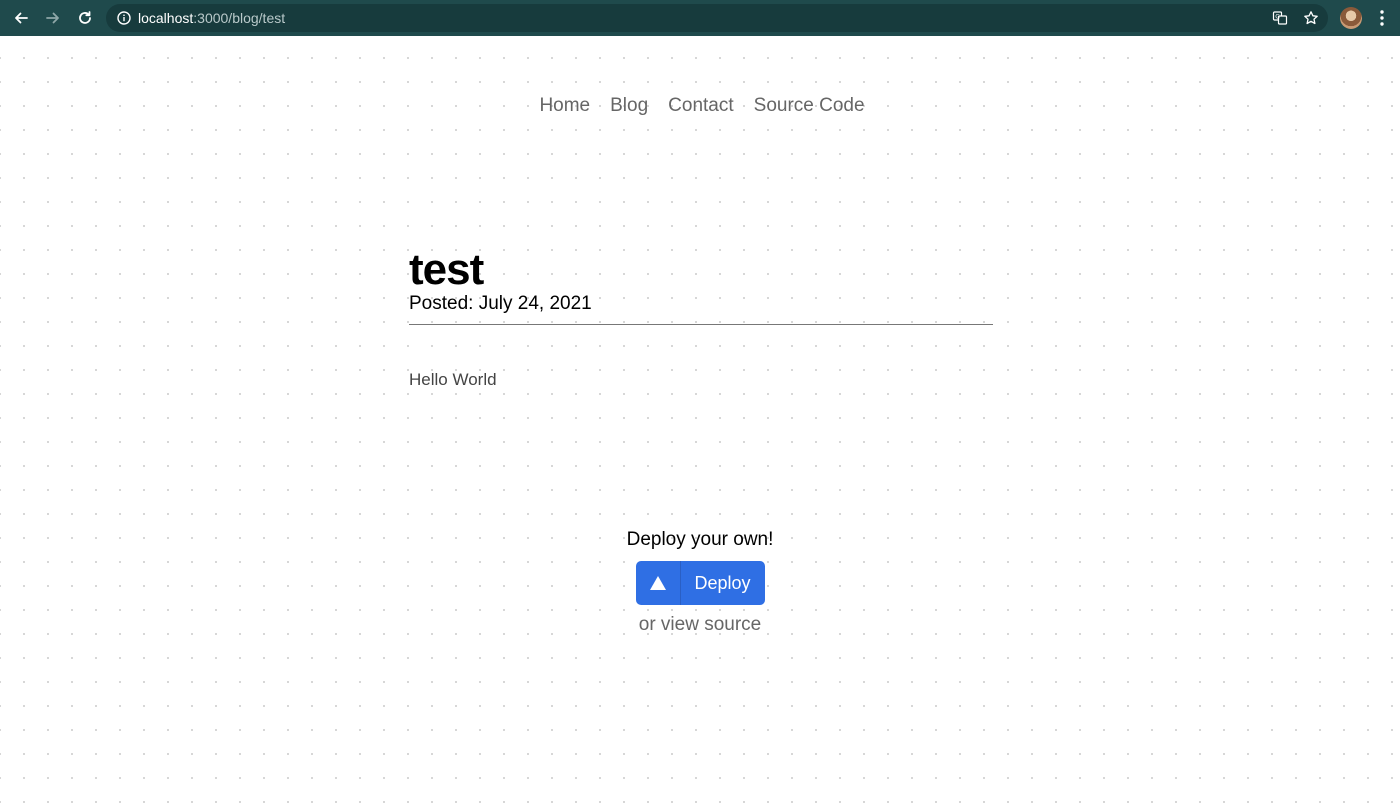 The height and width of the screenshot is (805, 1400). I want to click on nav-link-contact: Contact, so click(700, 106).